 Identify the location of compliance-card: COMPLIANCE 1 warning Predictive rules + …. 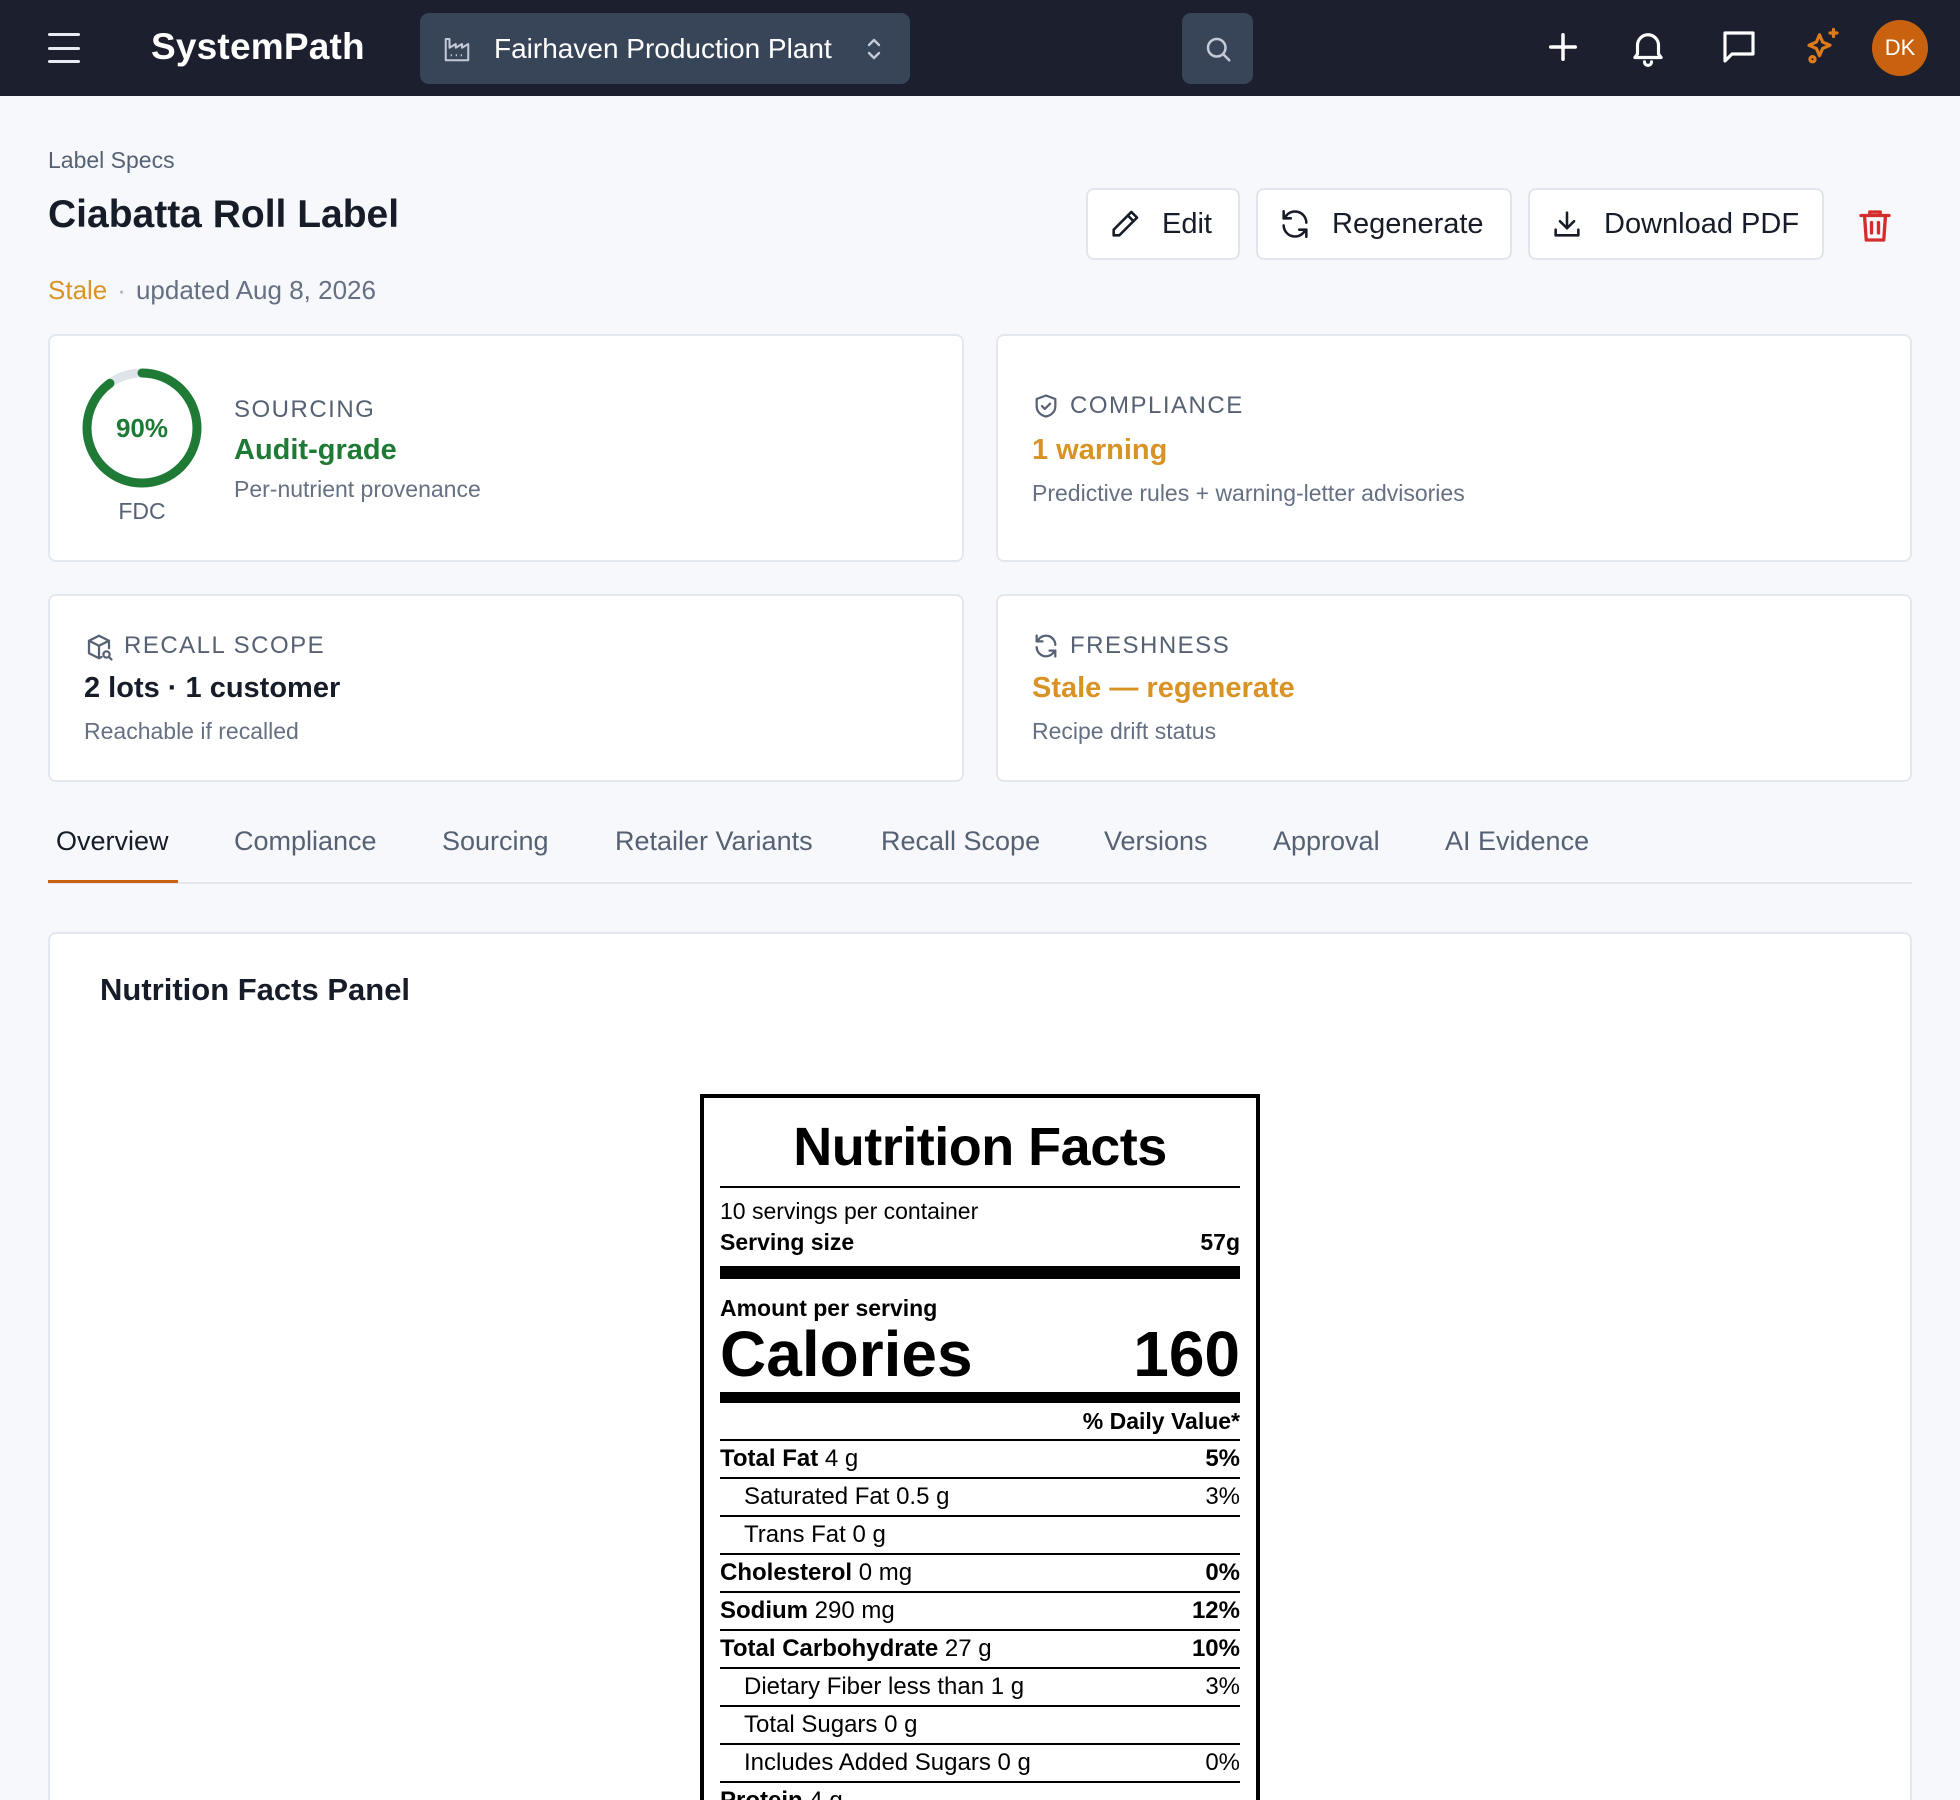
(1454, 448).